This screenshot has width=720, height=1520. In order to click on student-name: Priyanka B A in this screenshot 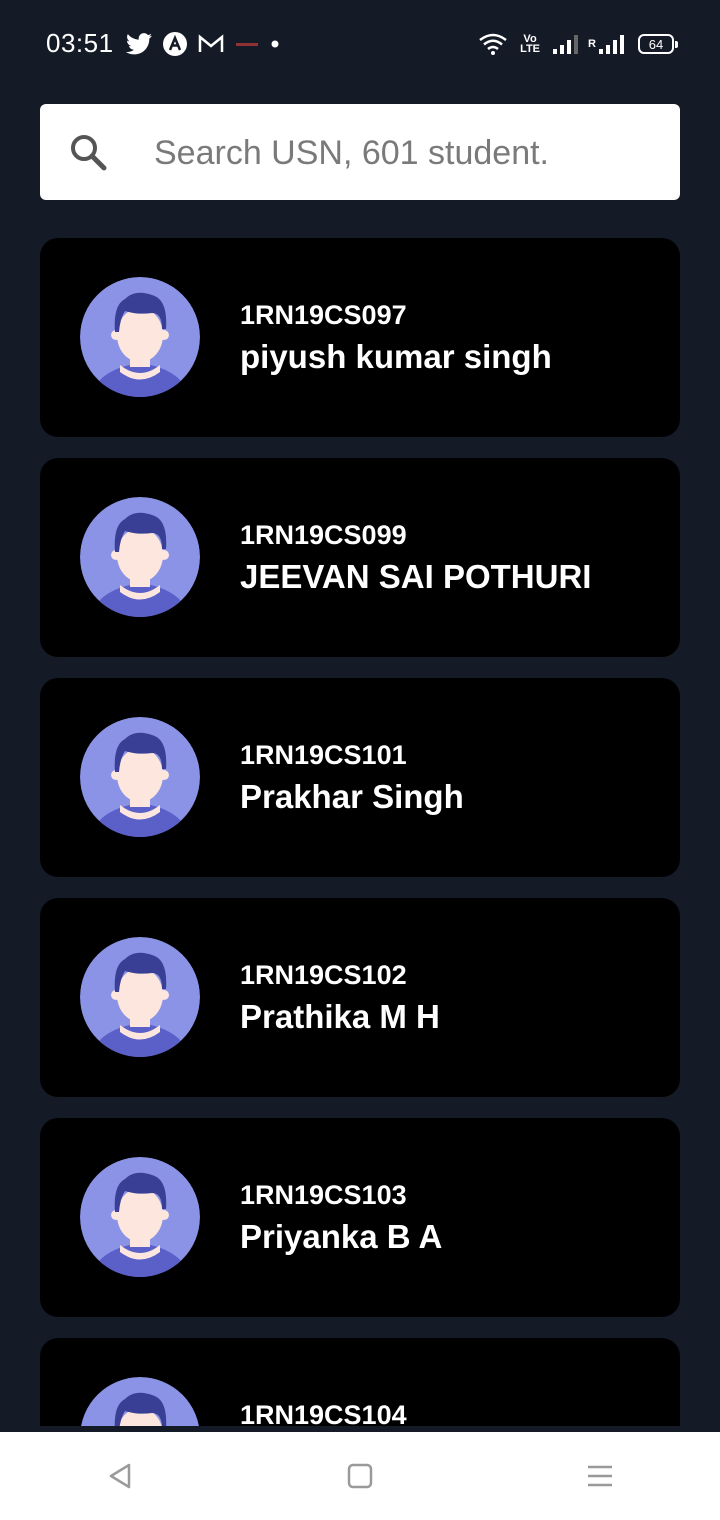, I will do `click(341, 1236)`.